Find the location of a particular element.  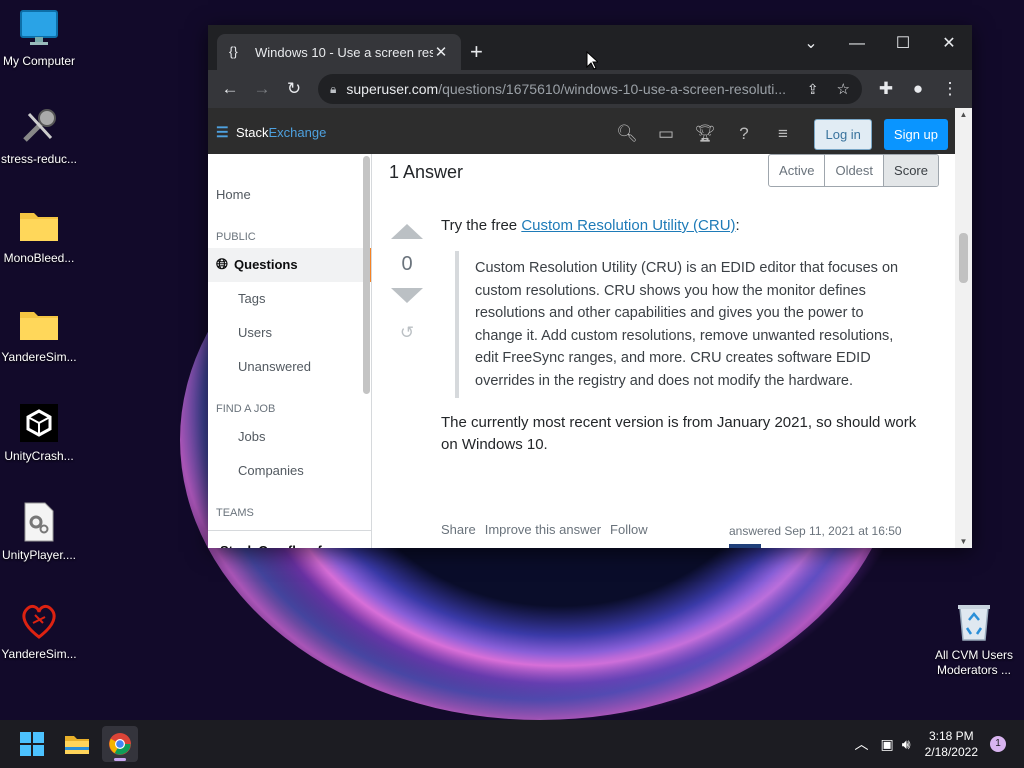

chevron-up-icon: ︿ is located at coordinates (862, 744).